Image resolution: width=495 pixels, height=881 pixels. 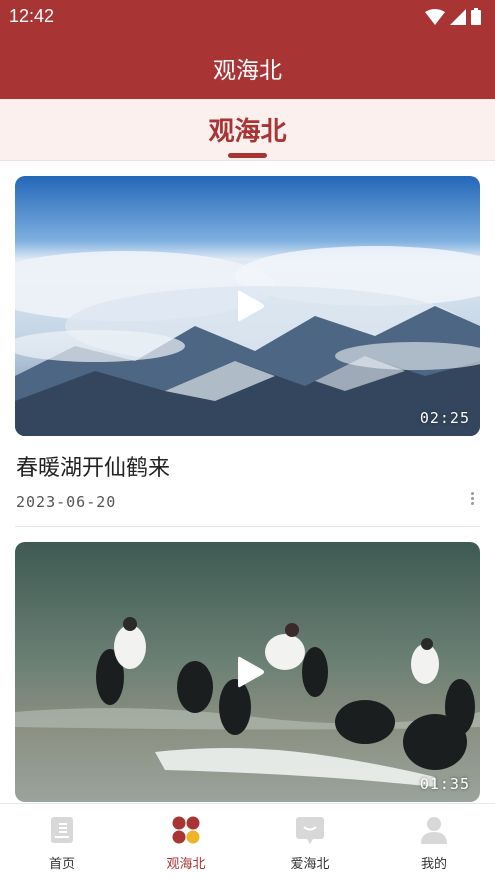 I want to click on app-bar: 观海北, so click(x=247, y=66).